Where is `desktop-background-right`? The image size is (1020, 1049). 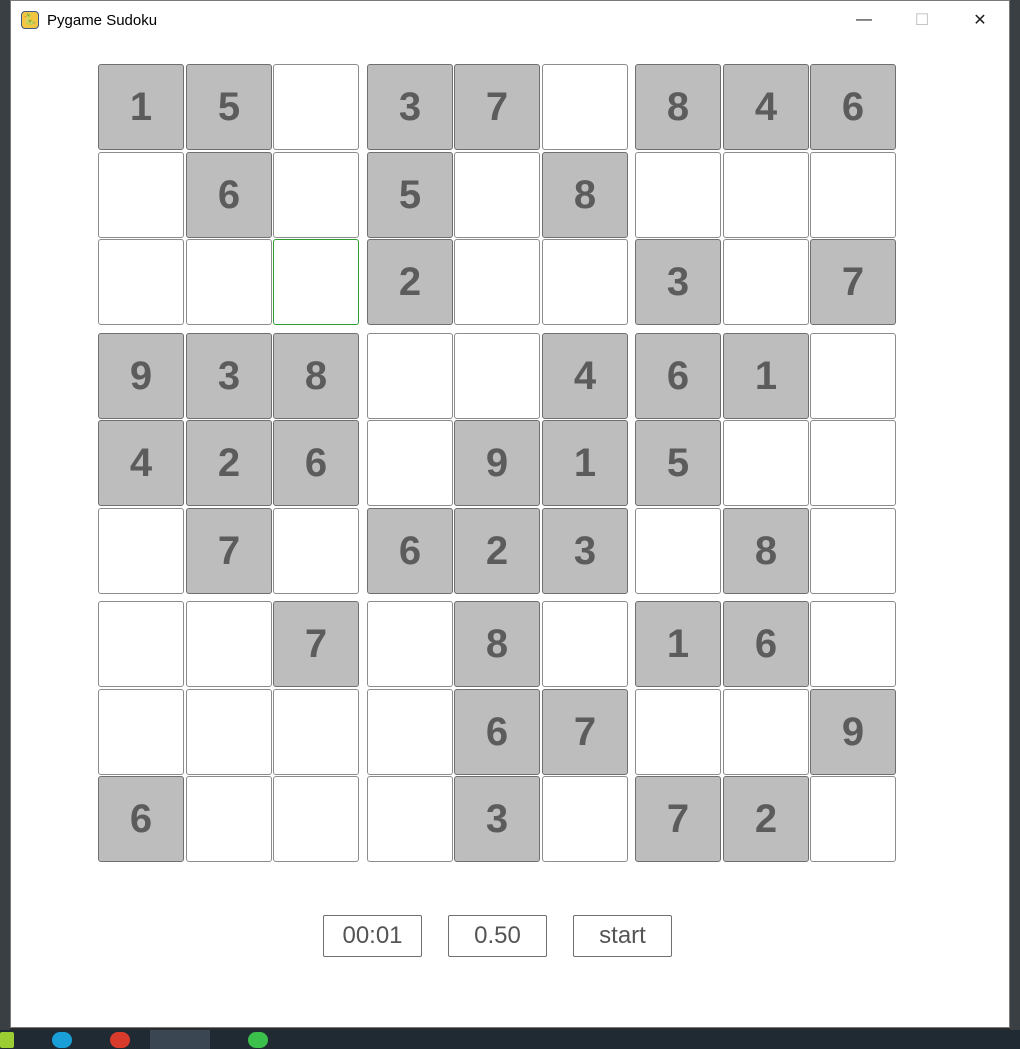
desktop-background-right is located at coordinates (1015, 515).